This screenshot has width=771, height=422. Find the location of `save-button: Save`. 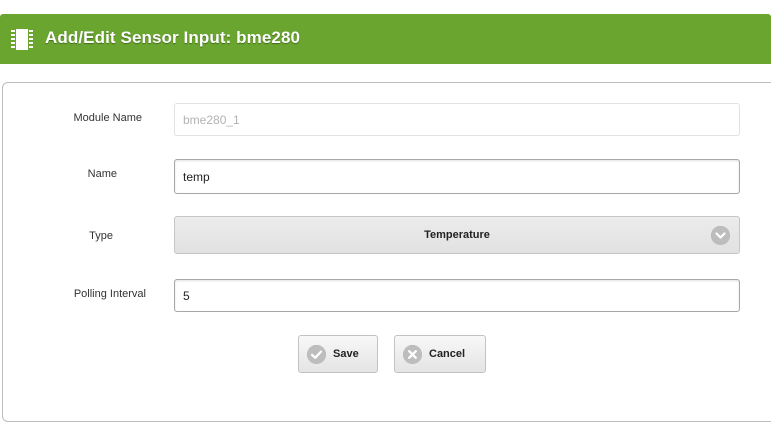

save-button: Save is located at coordinates (338, 354).